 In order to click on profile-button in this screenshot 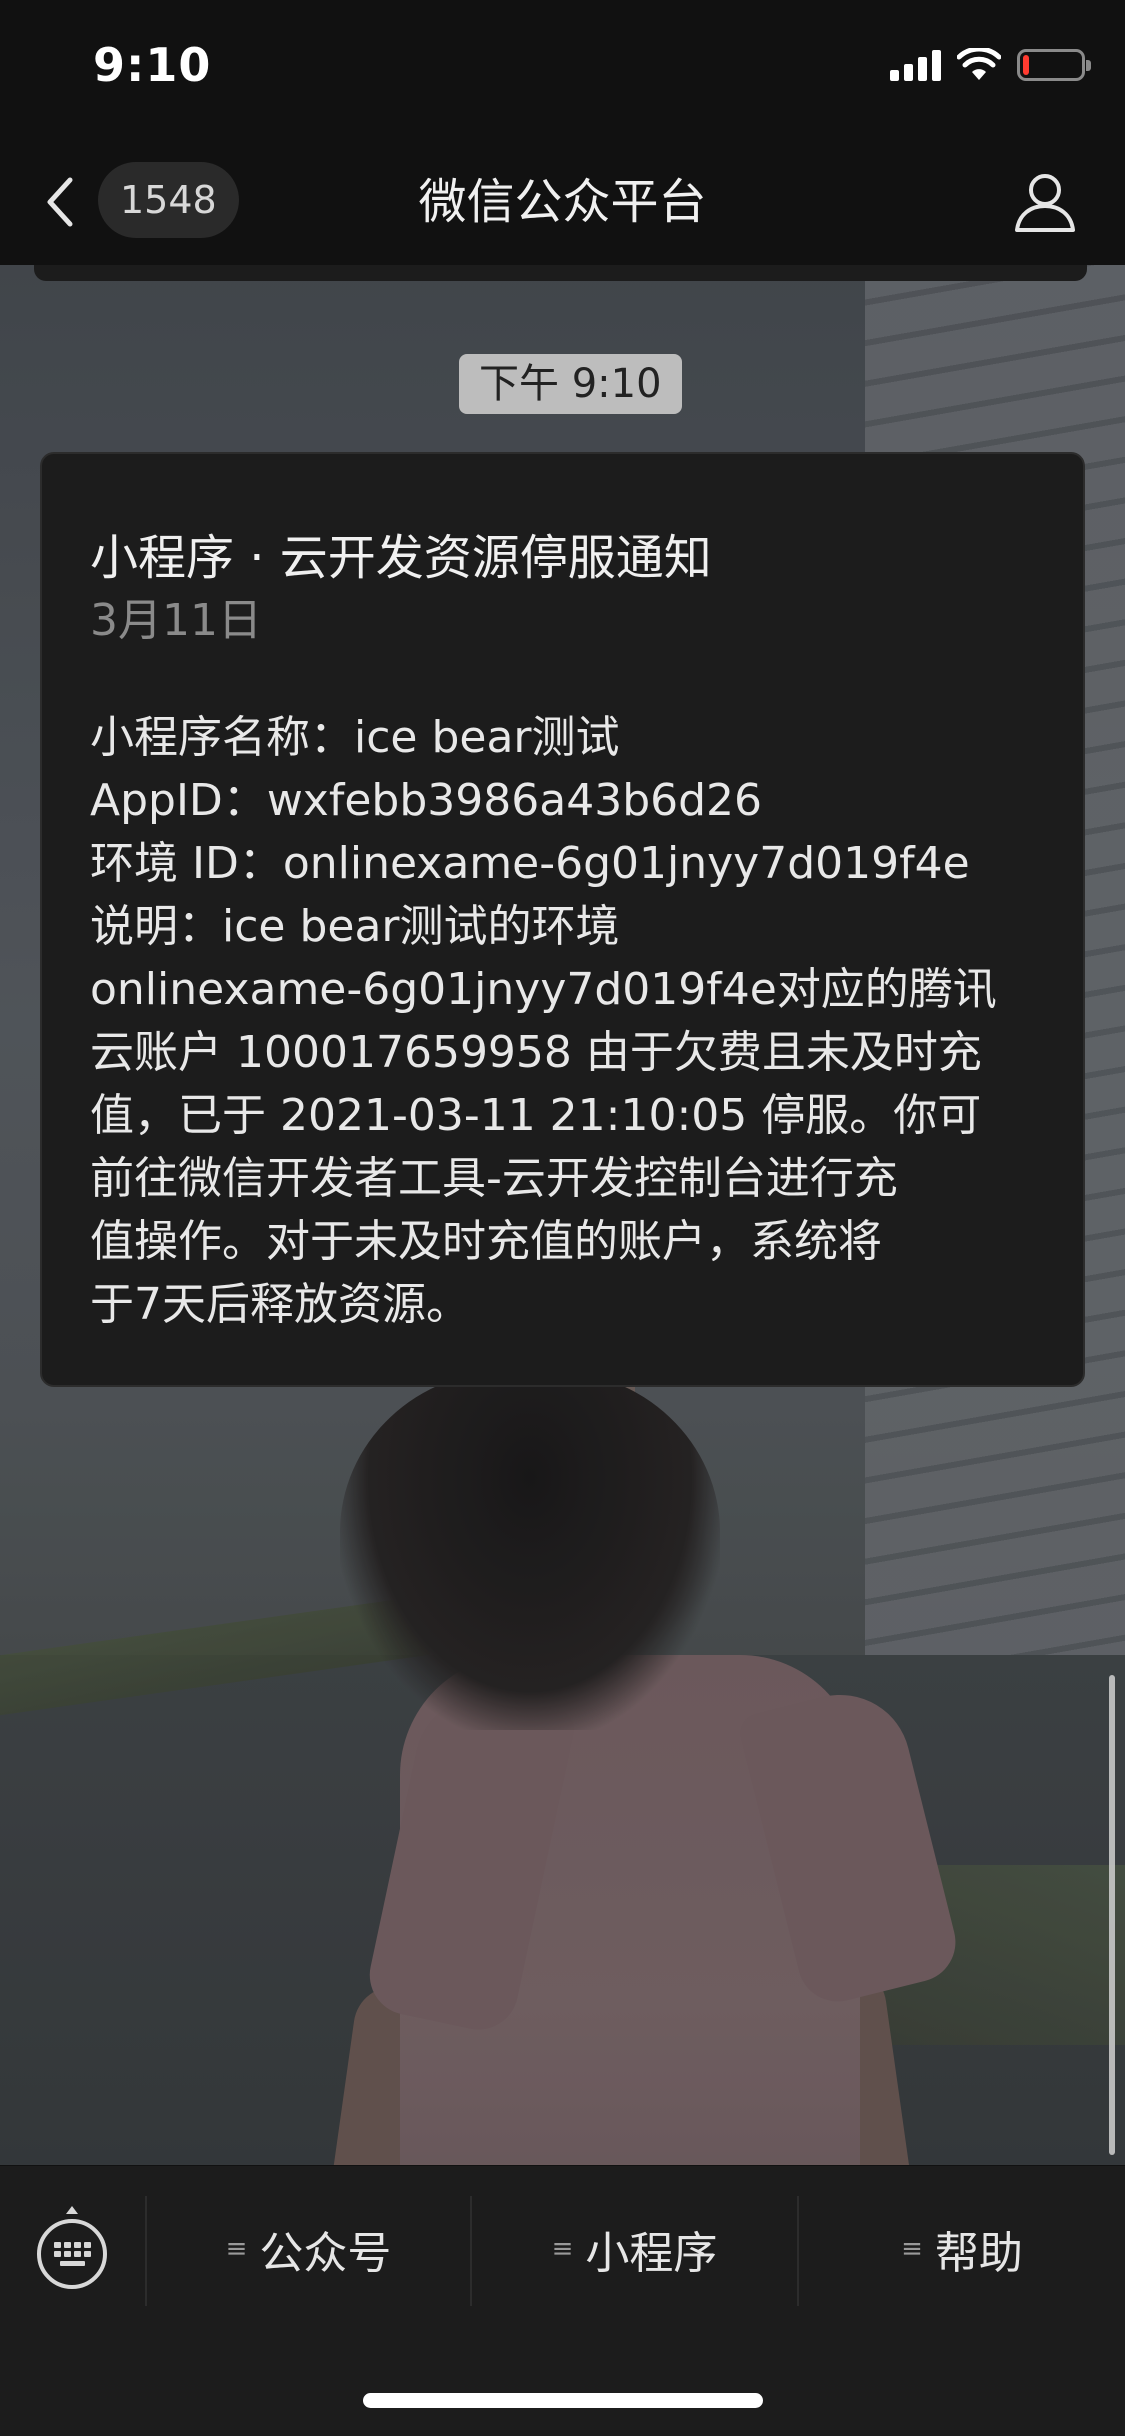, I will do `click(1045, 202)`.